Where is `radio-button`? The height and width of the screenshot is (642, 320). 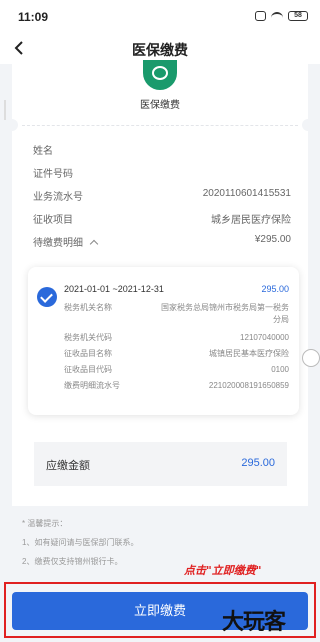
radio-button is located at coordinates (311, 358).